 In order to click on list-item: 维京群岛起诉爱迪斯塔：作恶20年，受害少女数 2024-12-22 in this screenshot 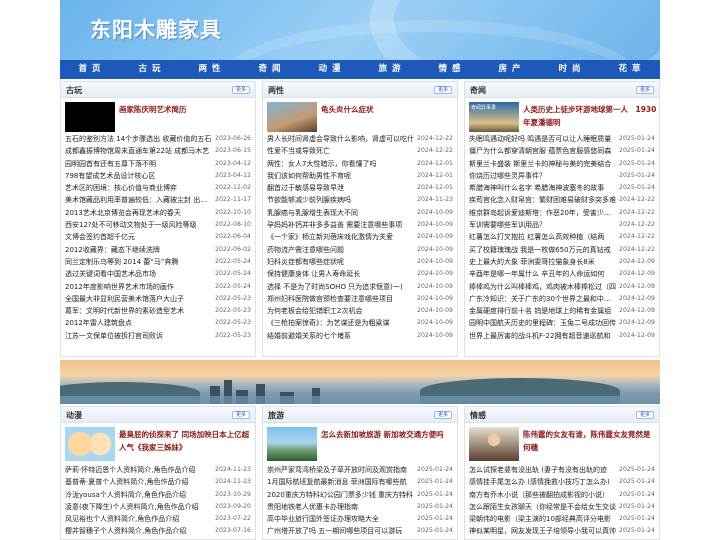, I will do `click(562, 213)`.